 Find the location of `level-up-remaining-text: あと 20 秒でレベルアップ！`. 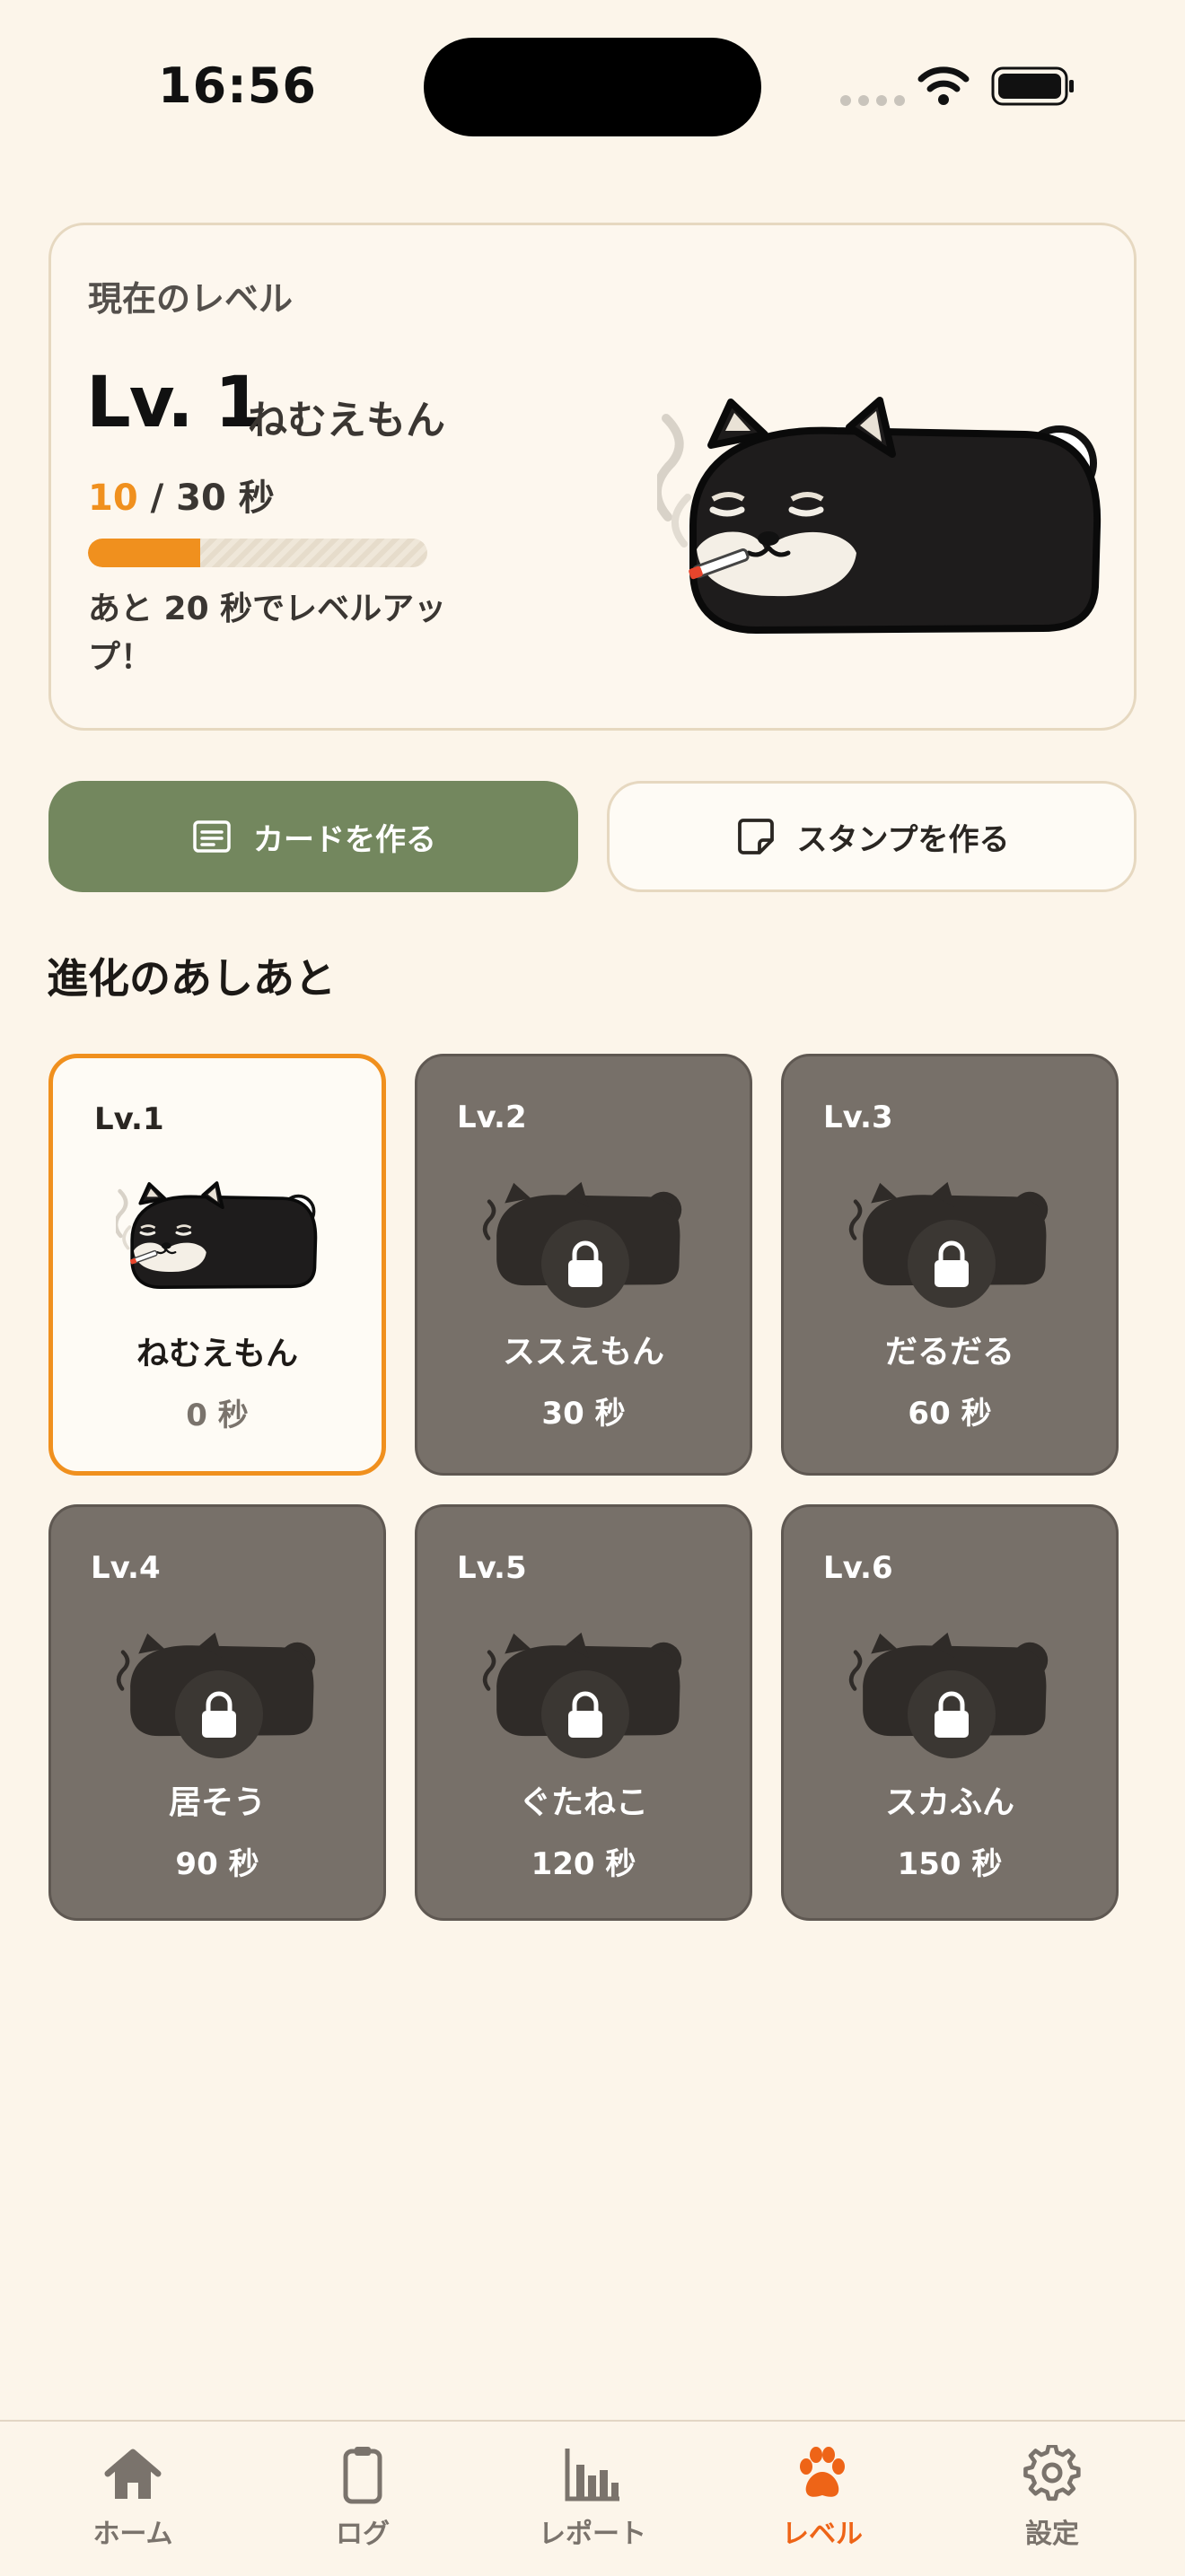

level-up-remaining-text: あと 20 秒でレベルアップ！ is located at coordinates (267, 633).